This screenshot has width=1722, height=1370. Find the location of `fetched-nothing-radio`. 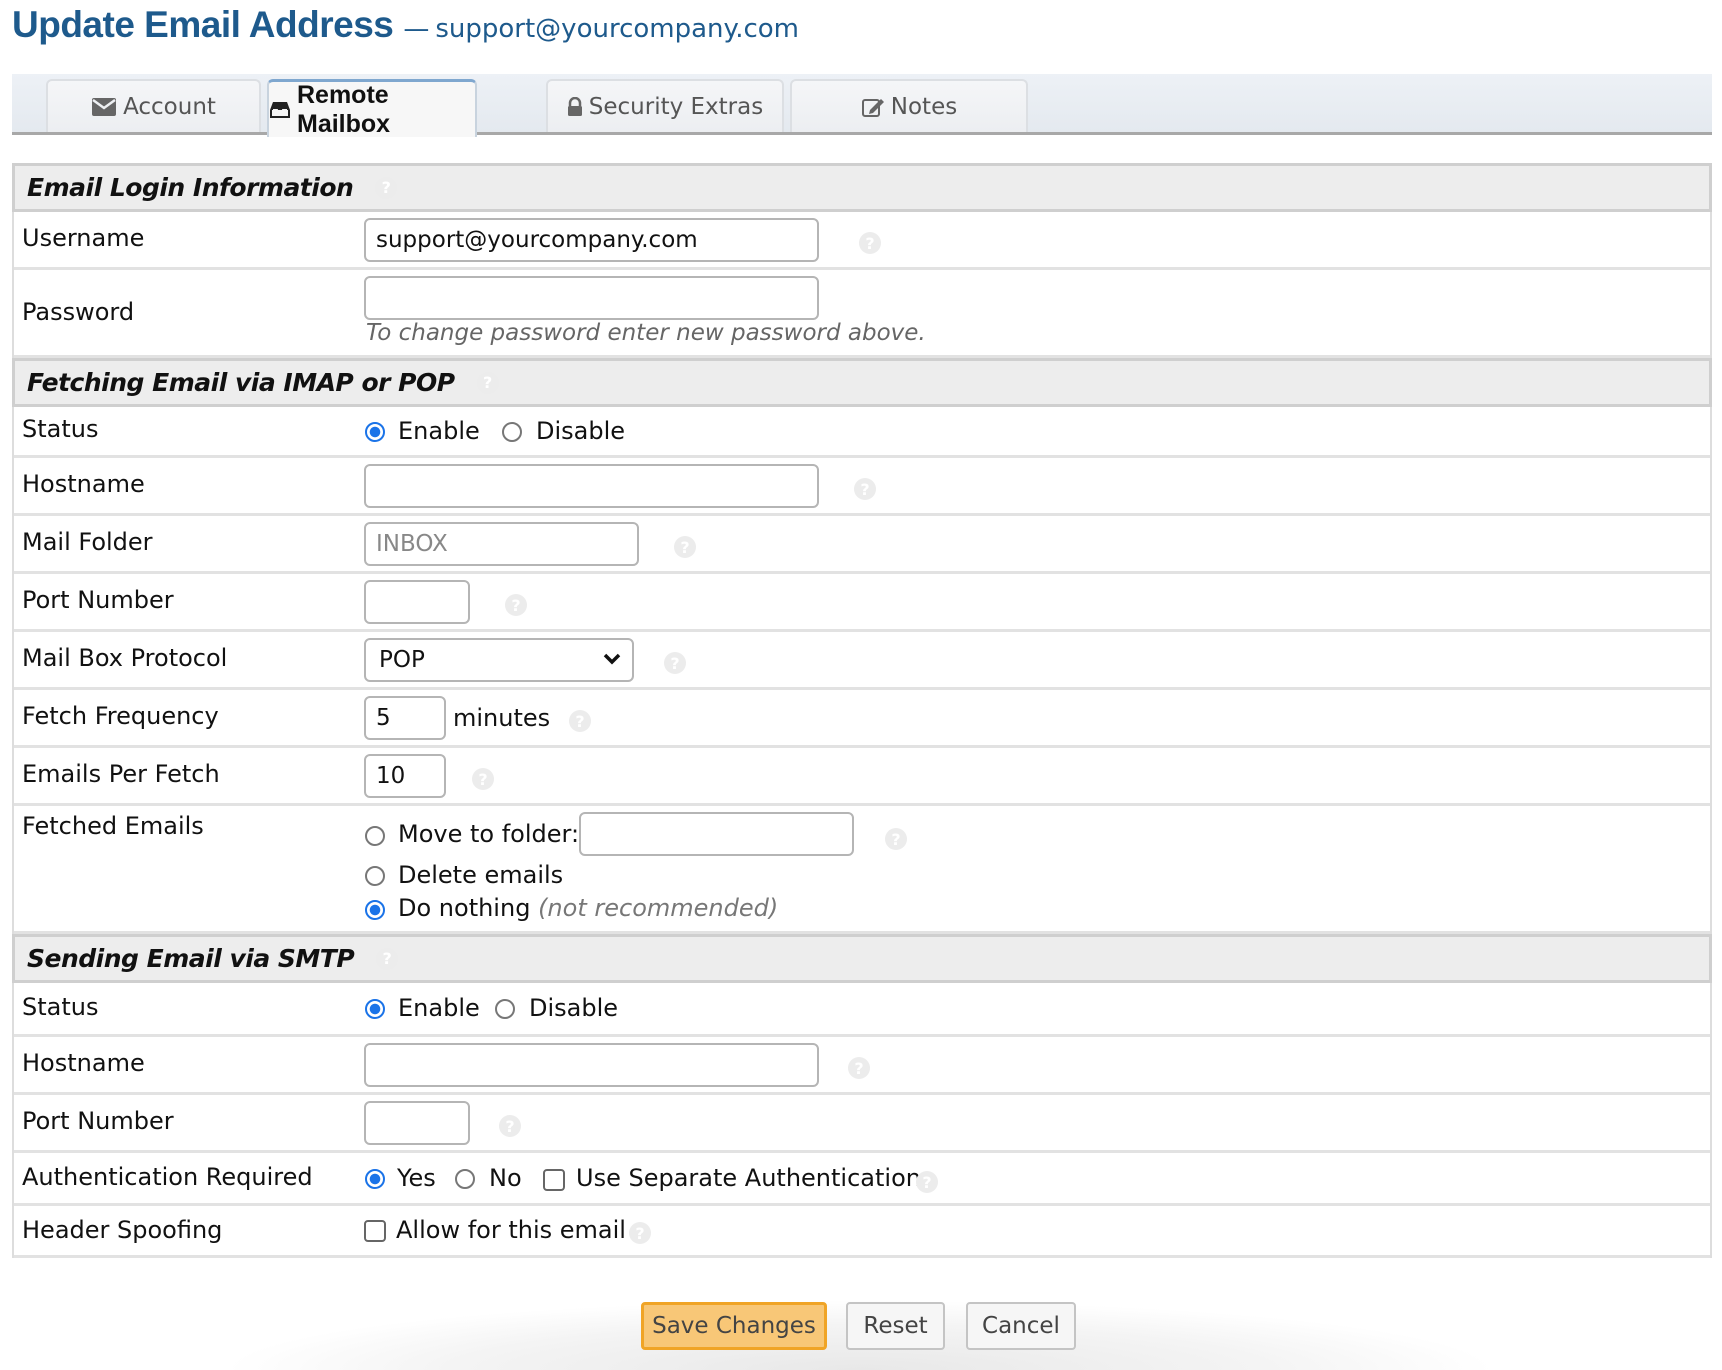

fetched-nothing-radio is located at coordinates (375, 910).